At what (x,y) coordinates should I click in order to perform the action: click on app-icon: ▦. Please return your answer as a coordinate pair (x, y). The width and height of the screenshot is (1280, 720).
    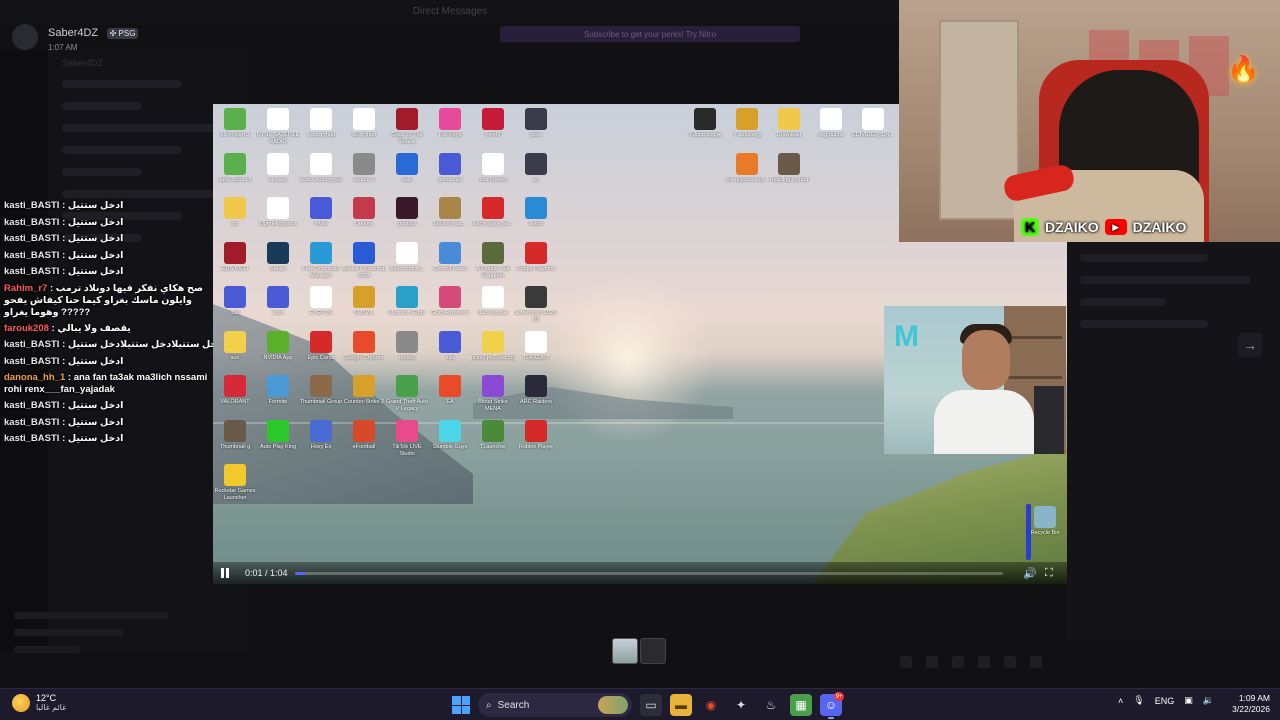
    Looking at the image, I should click on (801, 705).